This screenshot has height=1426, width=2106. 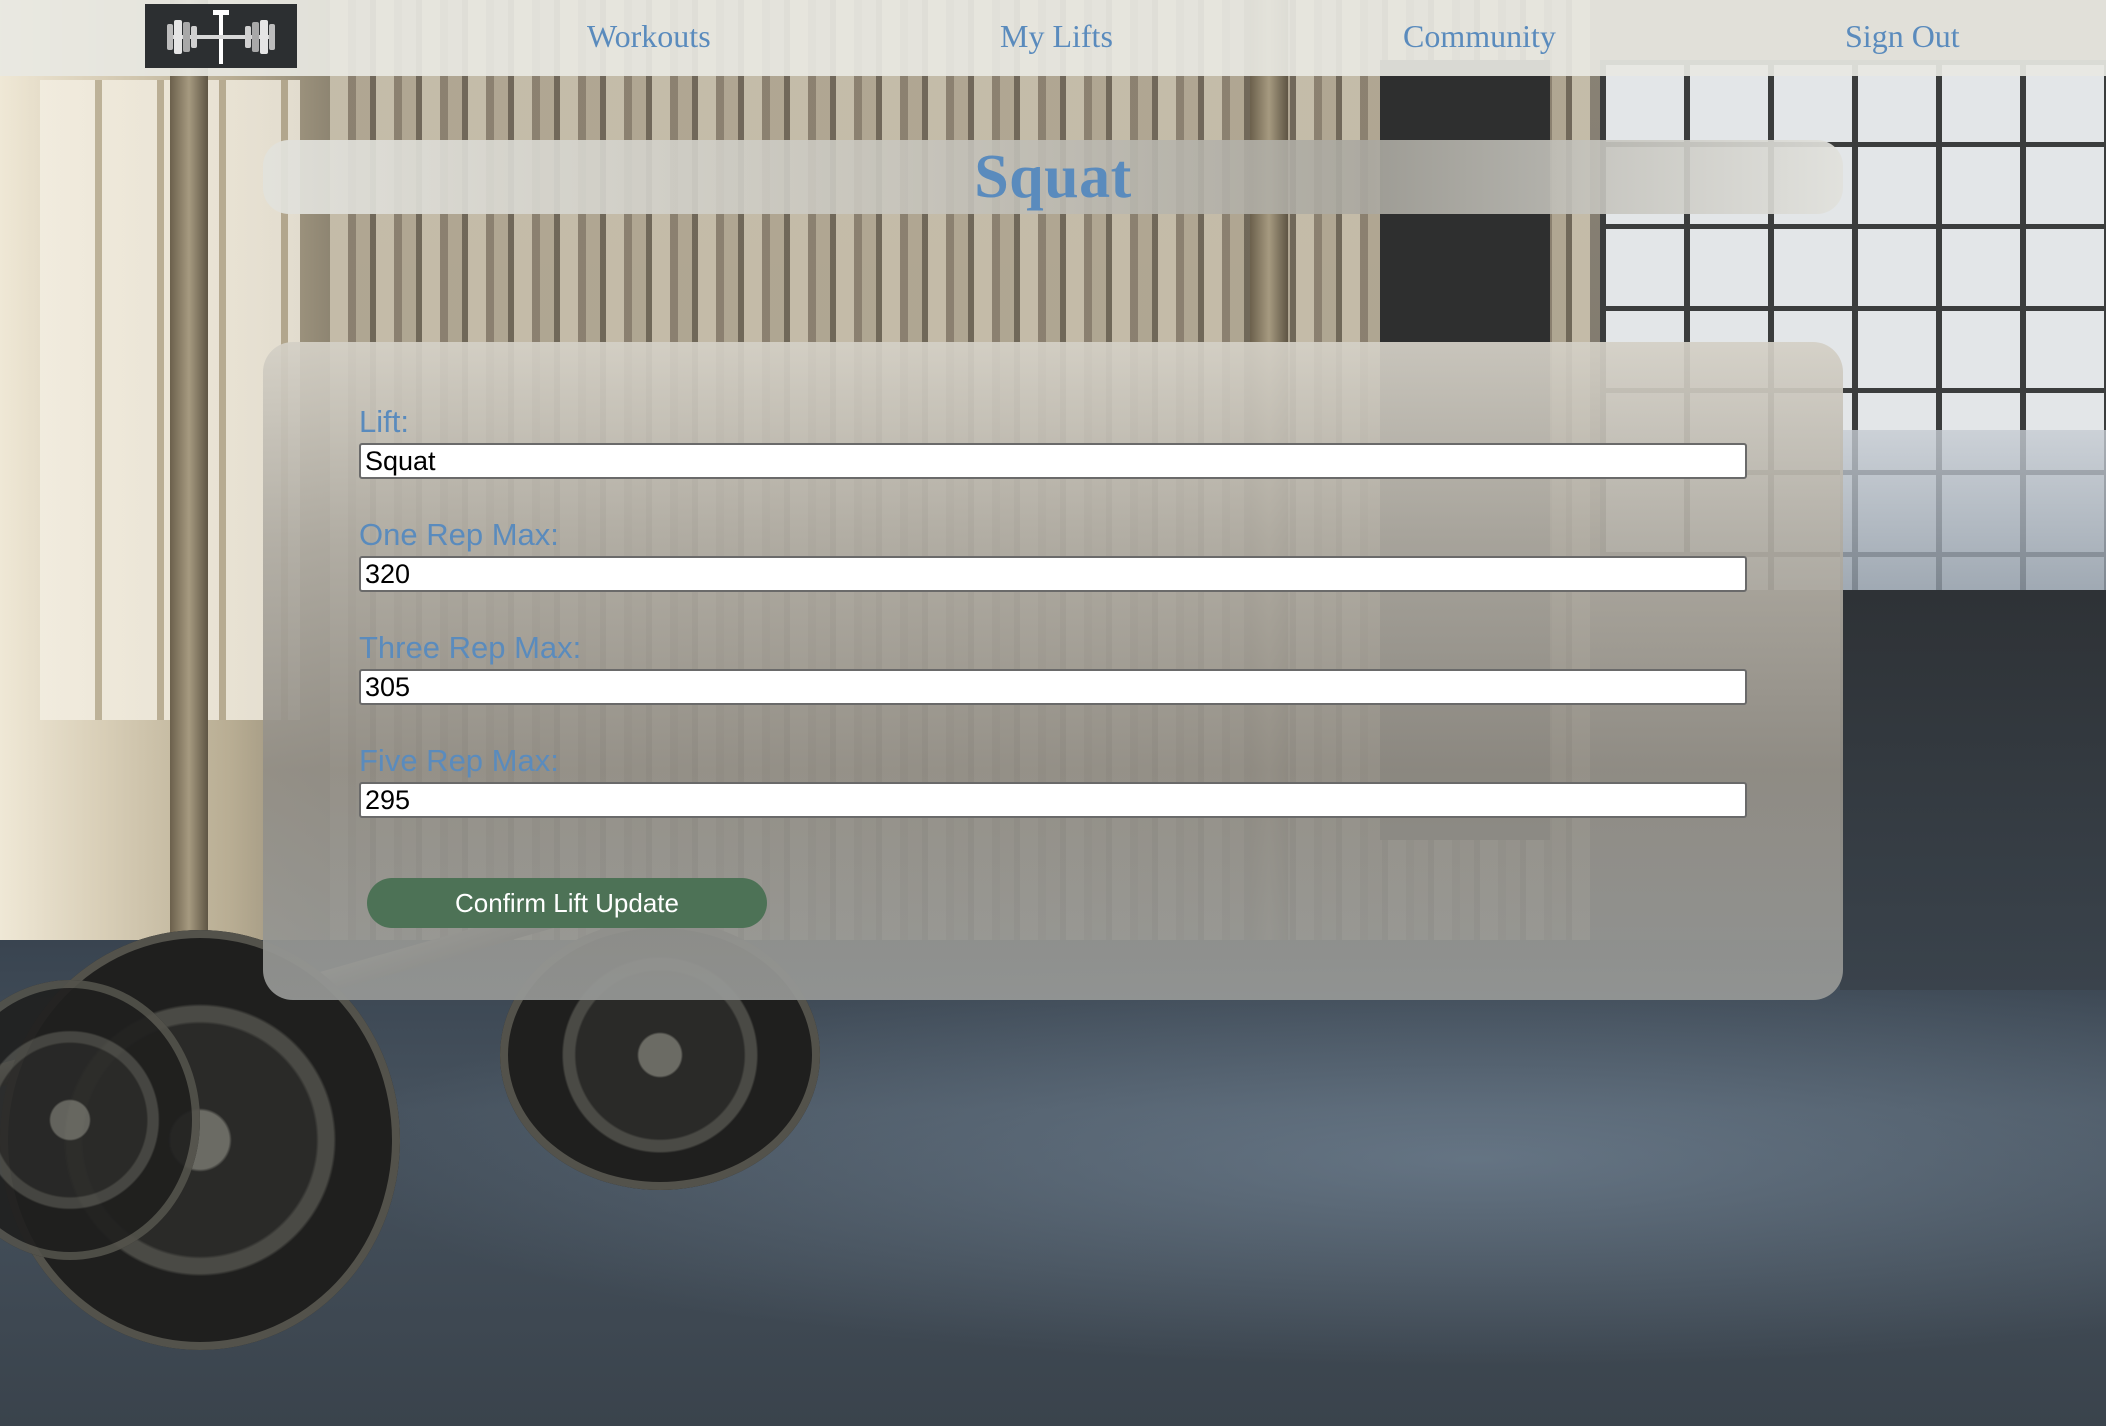 What do you see at coordinates (1479, 36) in the screenshot?
I see `nav-link-community: Community` at bounding box center [1479, 36].